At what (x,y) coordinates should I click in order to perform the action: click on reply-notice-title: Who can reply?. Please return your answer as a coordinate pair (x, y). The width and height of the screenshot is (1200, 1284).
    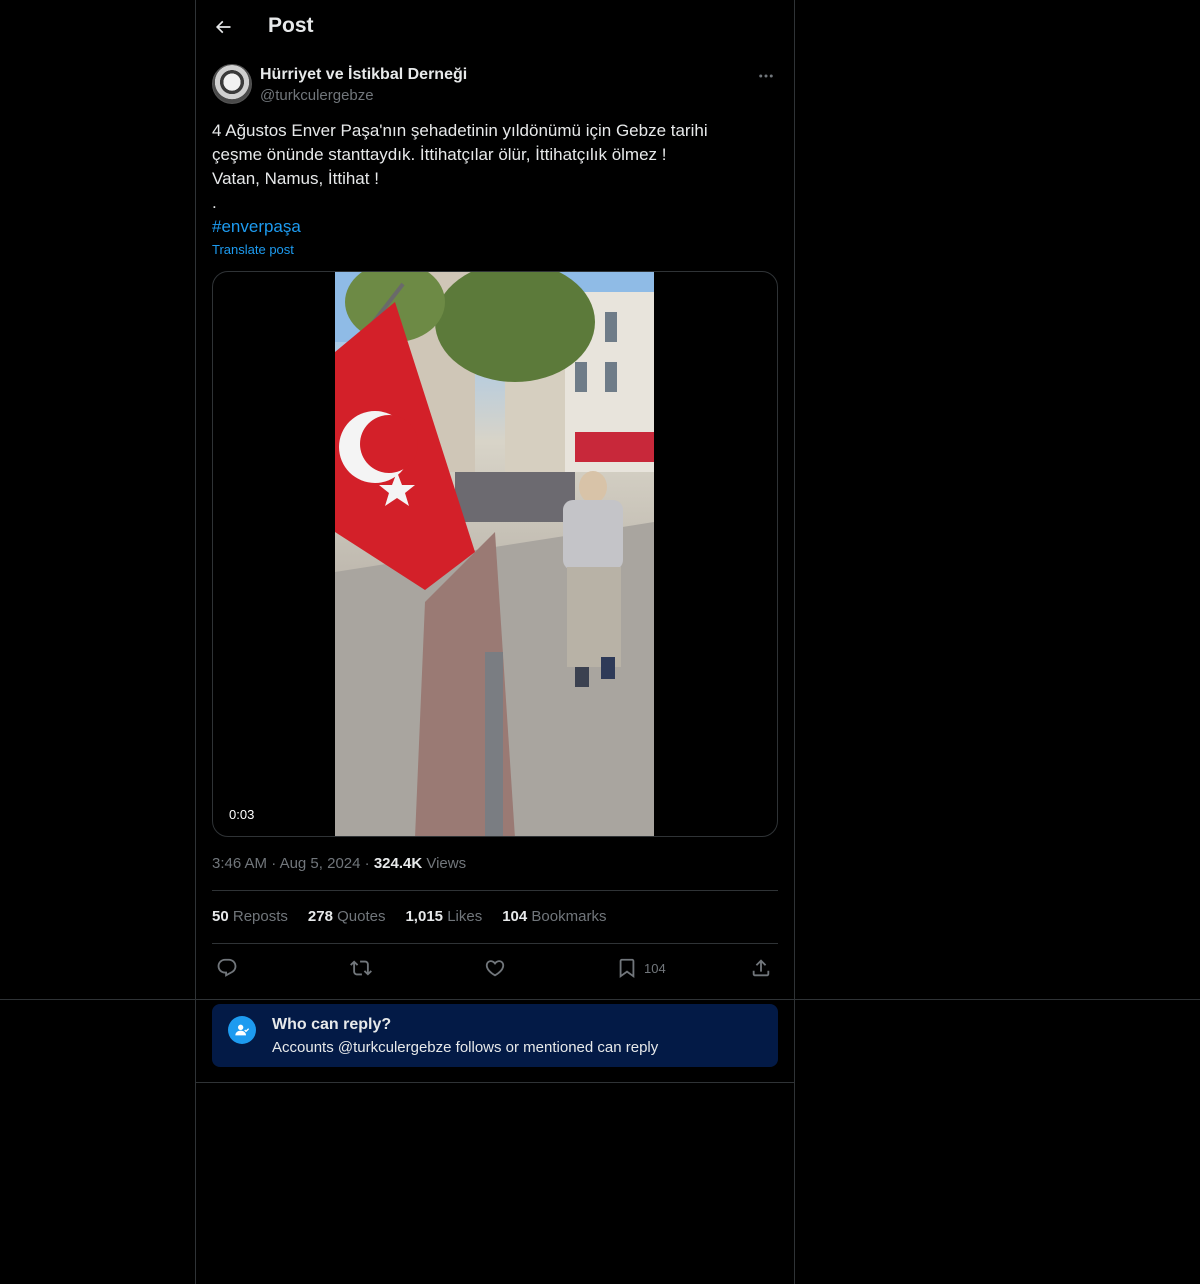
    Looking at the image, I should click on (332, 1024).